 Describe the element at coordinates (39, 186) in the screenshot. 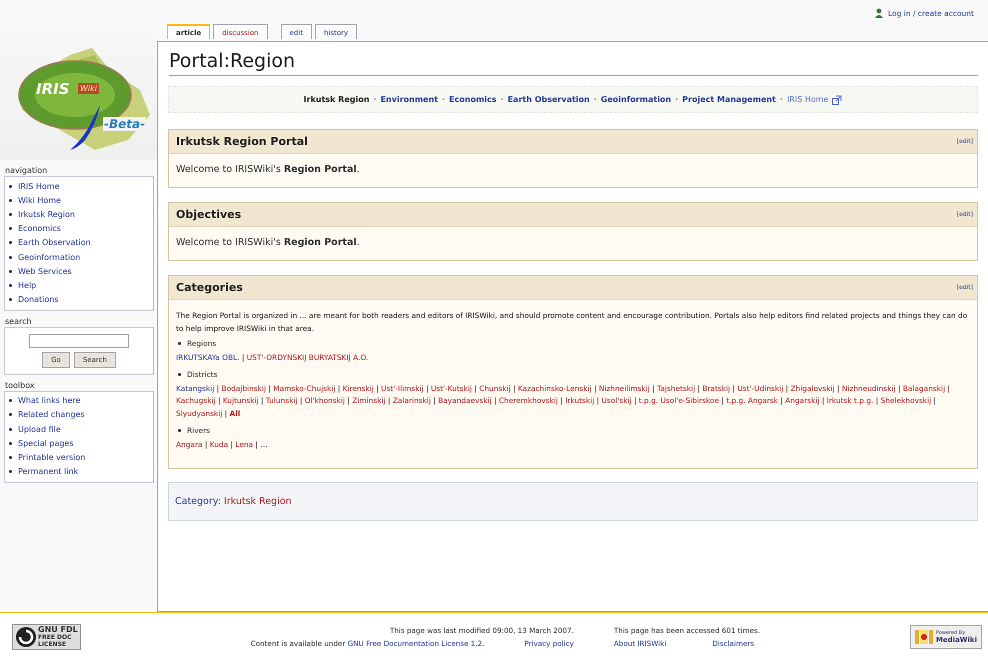

I see `sidebar-link: IRIS Home` at that location.